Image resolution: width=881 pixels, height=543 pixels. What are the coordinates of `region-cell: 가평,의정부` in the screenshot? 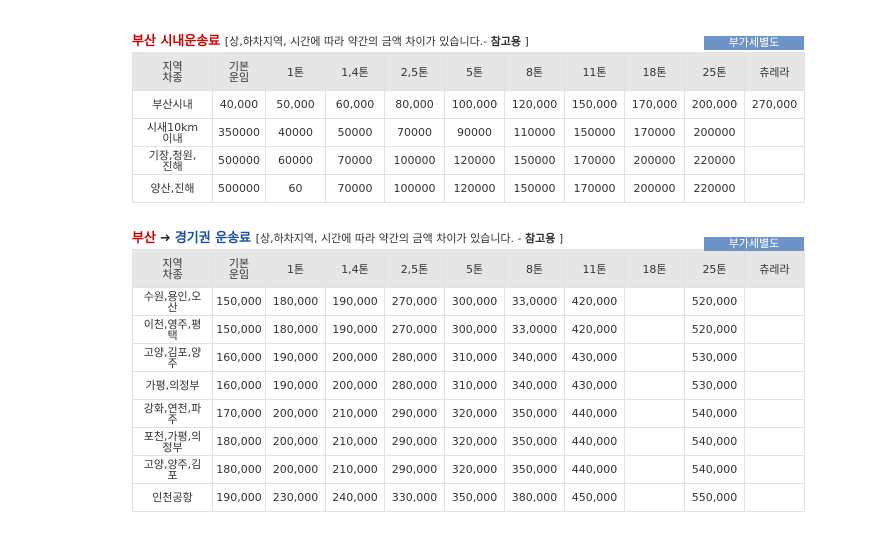 It's located at (172, 385).